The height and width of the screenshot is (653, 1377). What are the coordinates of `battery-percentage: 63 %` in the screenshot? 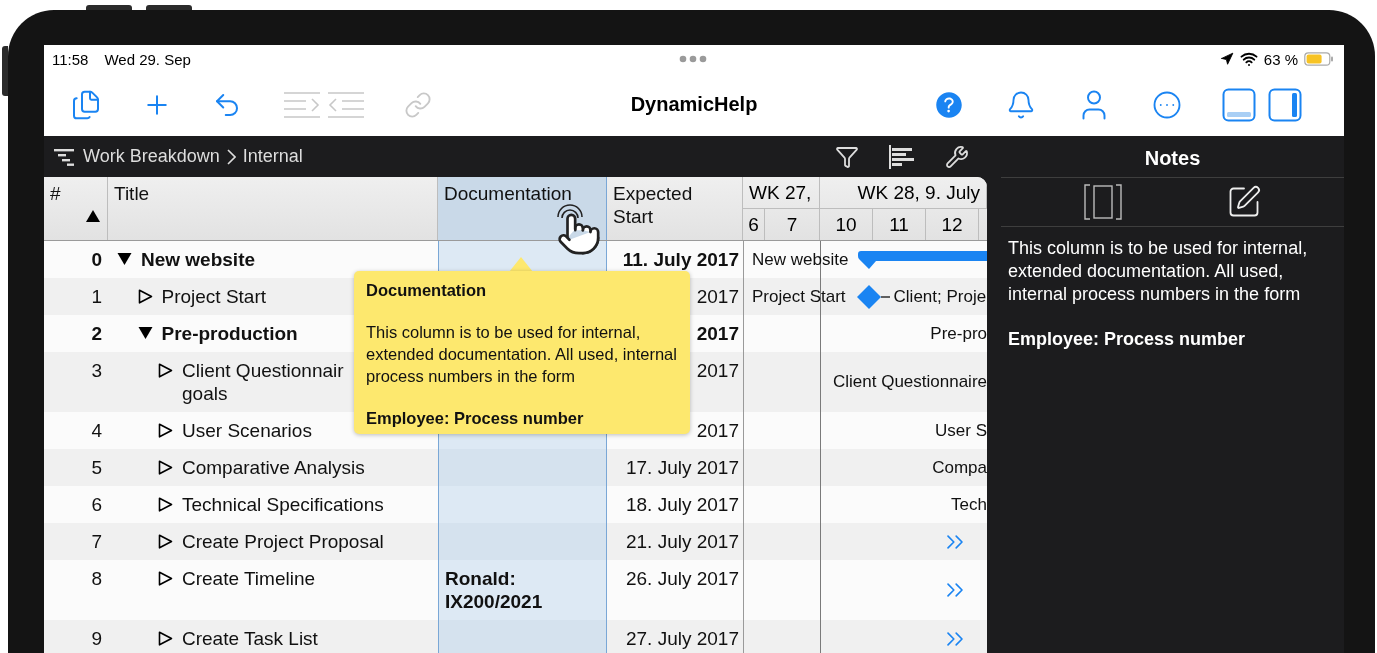 It's located at (1280, 59).